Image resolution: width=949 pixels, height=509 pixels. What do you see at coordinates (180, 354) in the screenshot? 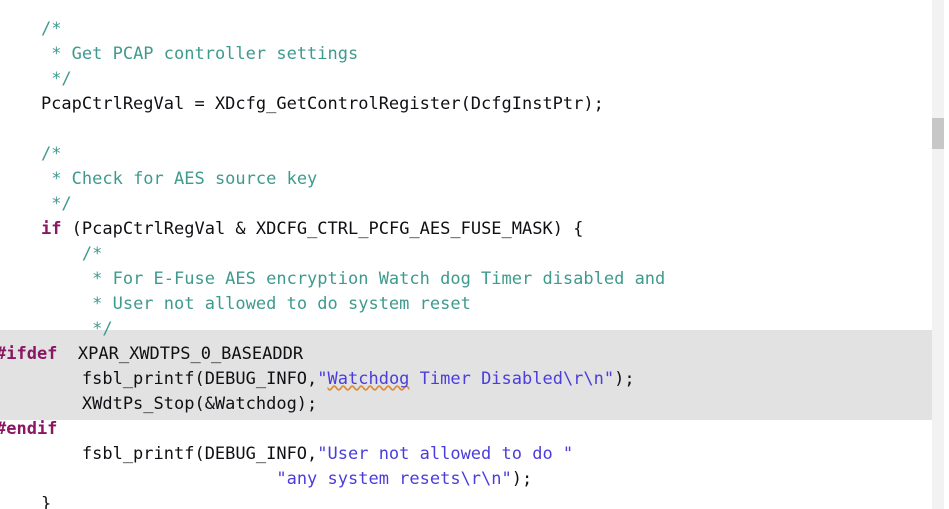
I see `code-token-plain: XPAR_XWDTPS_0_BASEADDR` at bounding box center [180, 354].